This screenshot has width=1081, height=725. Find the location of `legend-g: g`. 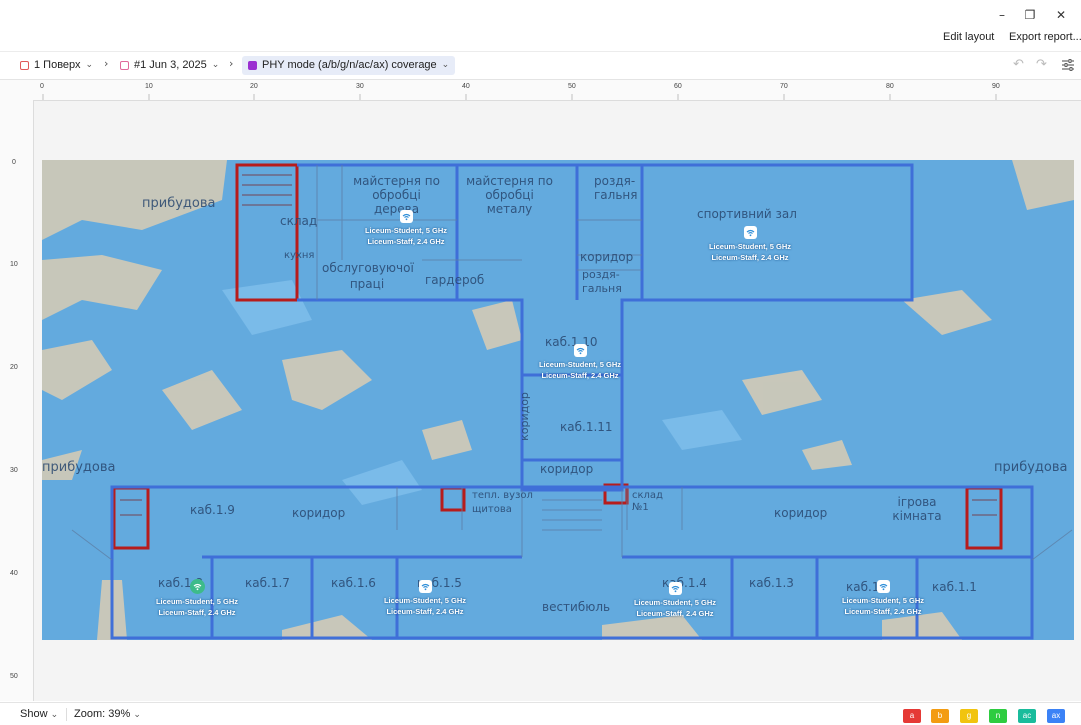

legend-g: g is located at coordinates (969, 716).